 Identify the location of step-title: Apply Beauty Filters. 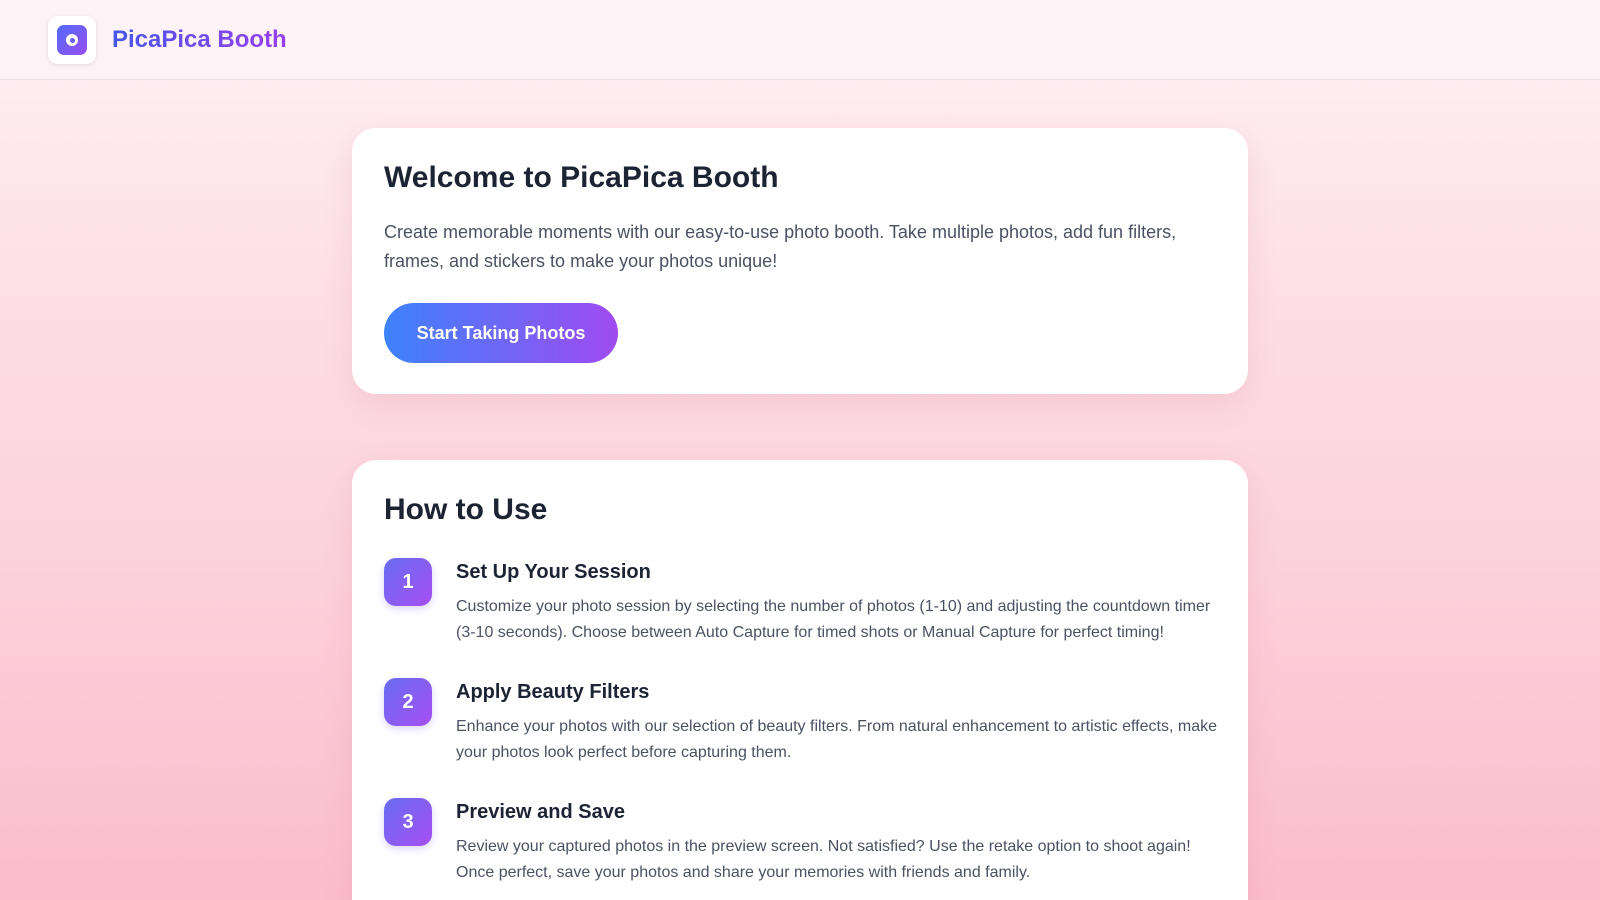
(553, 692).